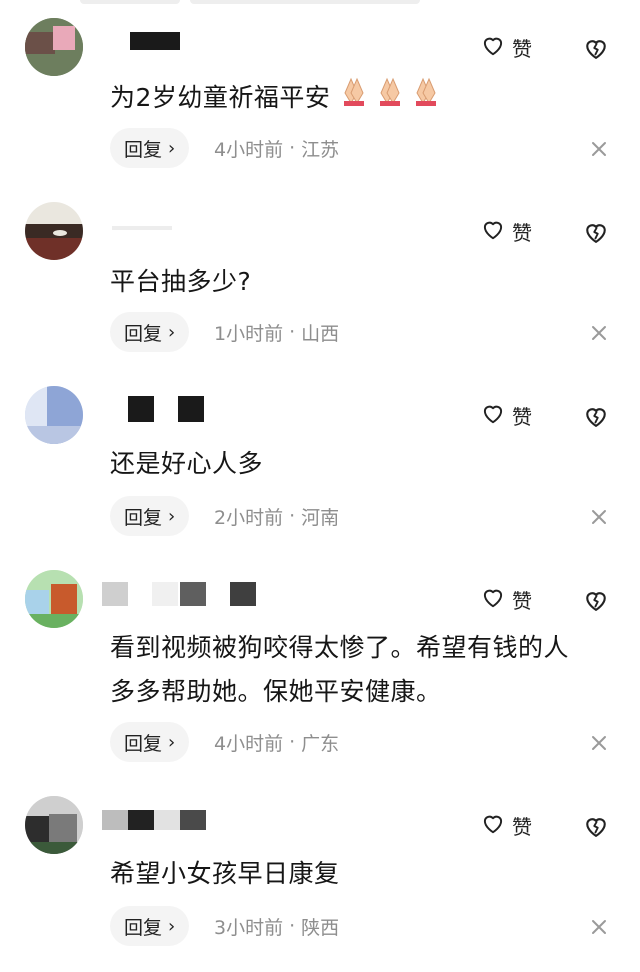 This screenshot has height=972, width=640. What do you see at coordinates (249, 927) in the screenshot?
I see `timestamp: 3小时前` at bounding box center [249, 927].